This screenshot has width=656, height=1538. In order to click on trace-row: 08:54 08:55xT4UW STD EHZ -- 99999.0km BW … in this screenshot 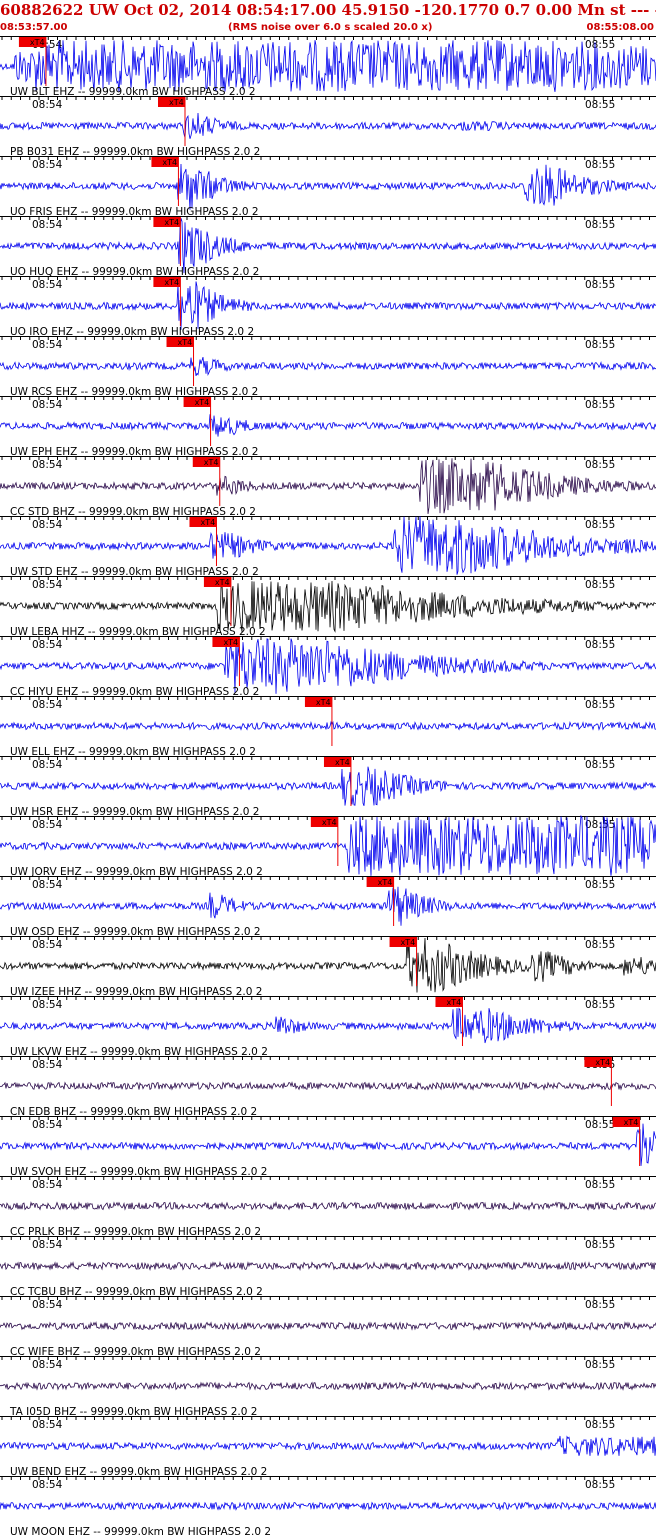, I will do `click(328, 547)`.